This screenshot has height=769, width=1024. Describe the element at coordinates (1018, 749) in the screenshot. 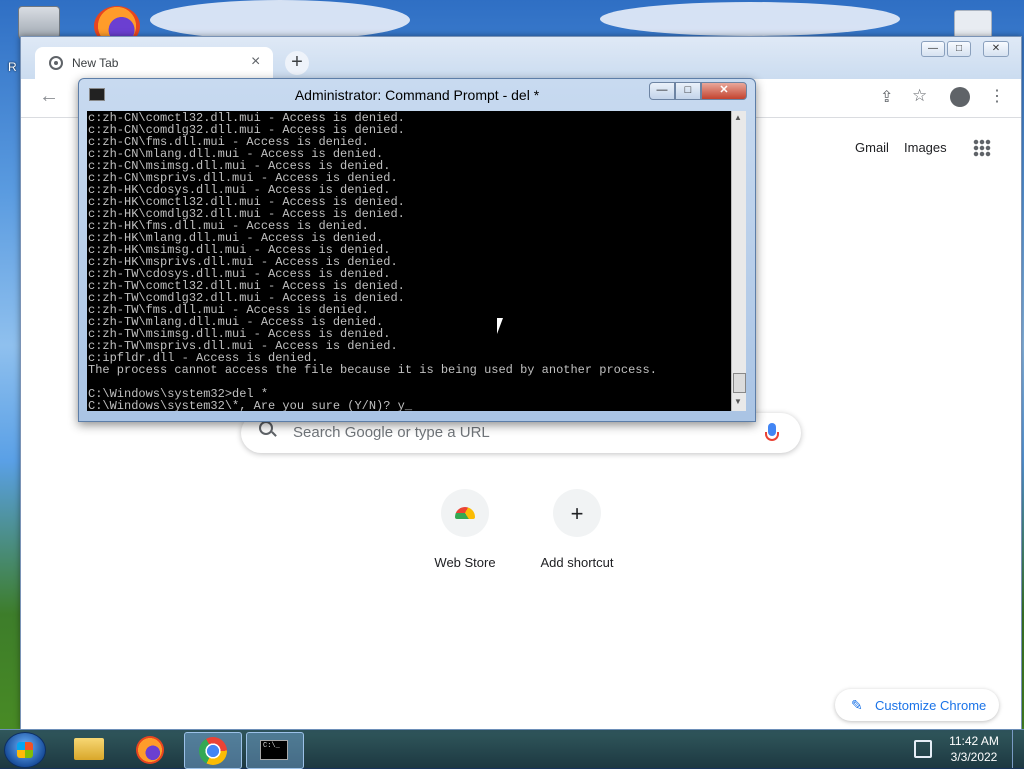

I see `show-desktop-button` at that location.